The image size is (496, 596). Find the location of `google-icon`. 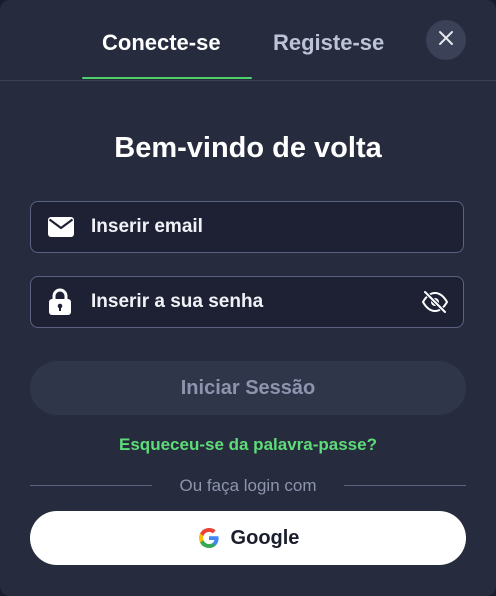

google-icon is located at coordinates (209, 538).